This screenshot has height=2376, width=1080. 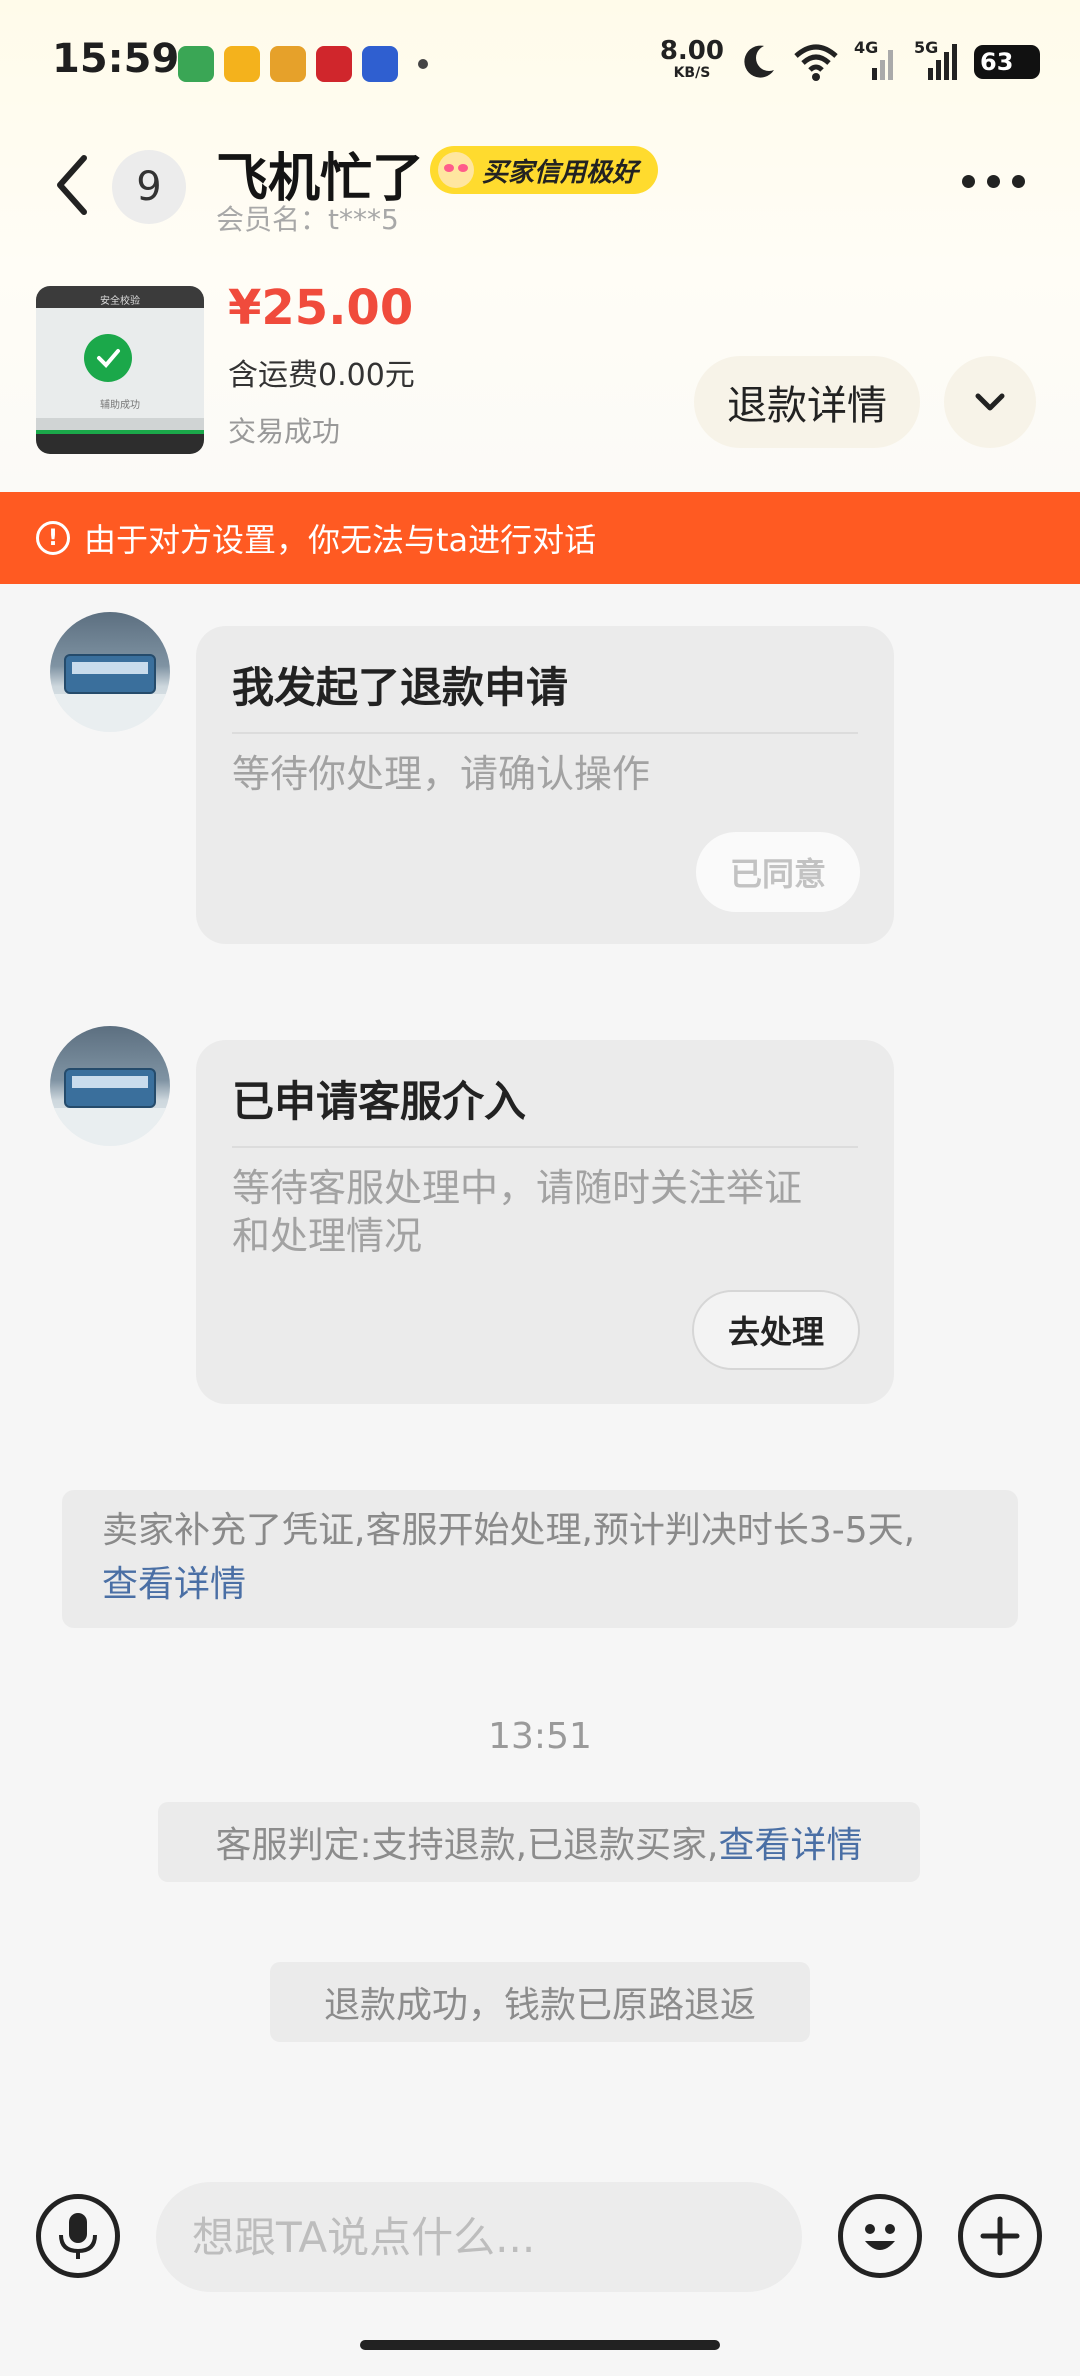 I want to click on chevron-down-icon, so click(x=990, y=402).